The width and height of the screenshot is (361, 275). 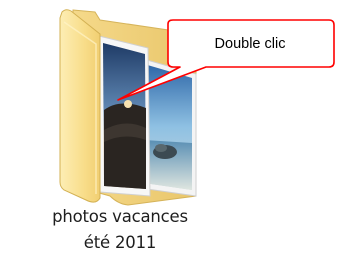 What do you see at coordinates (250, 44) in the screenshot?
I see `callout-label: Double clic` at bounding box center [250, 44].